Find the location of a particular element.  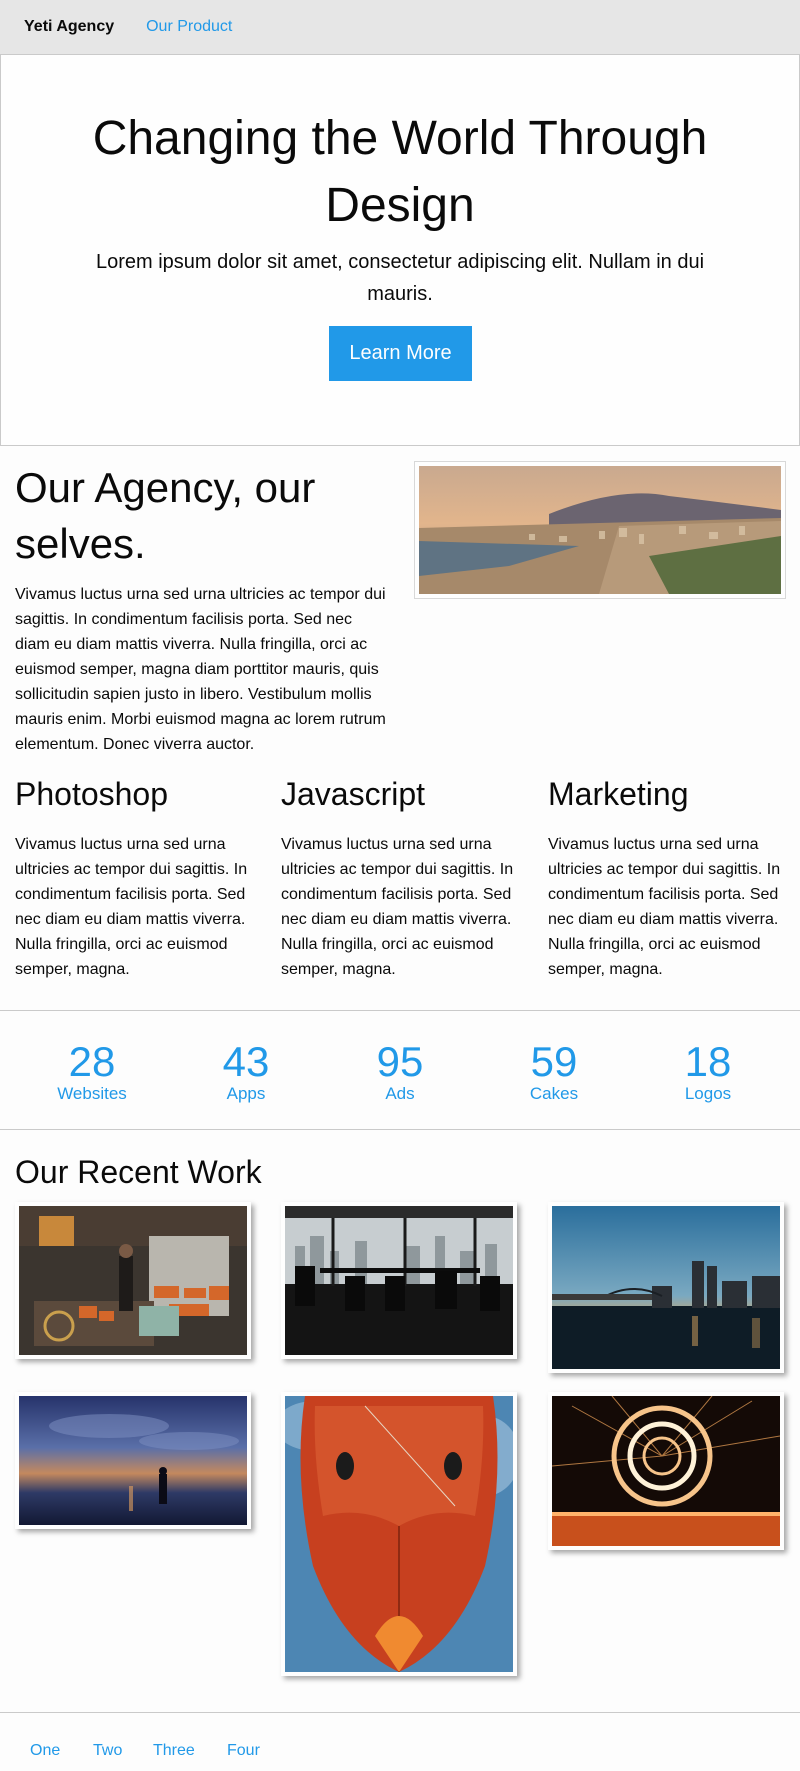

footer-link-one: One is located at coordinates (45, 1751).